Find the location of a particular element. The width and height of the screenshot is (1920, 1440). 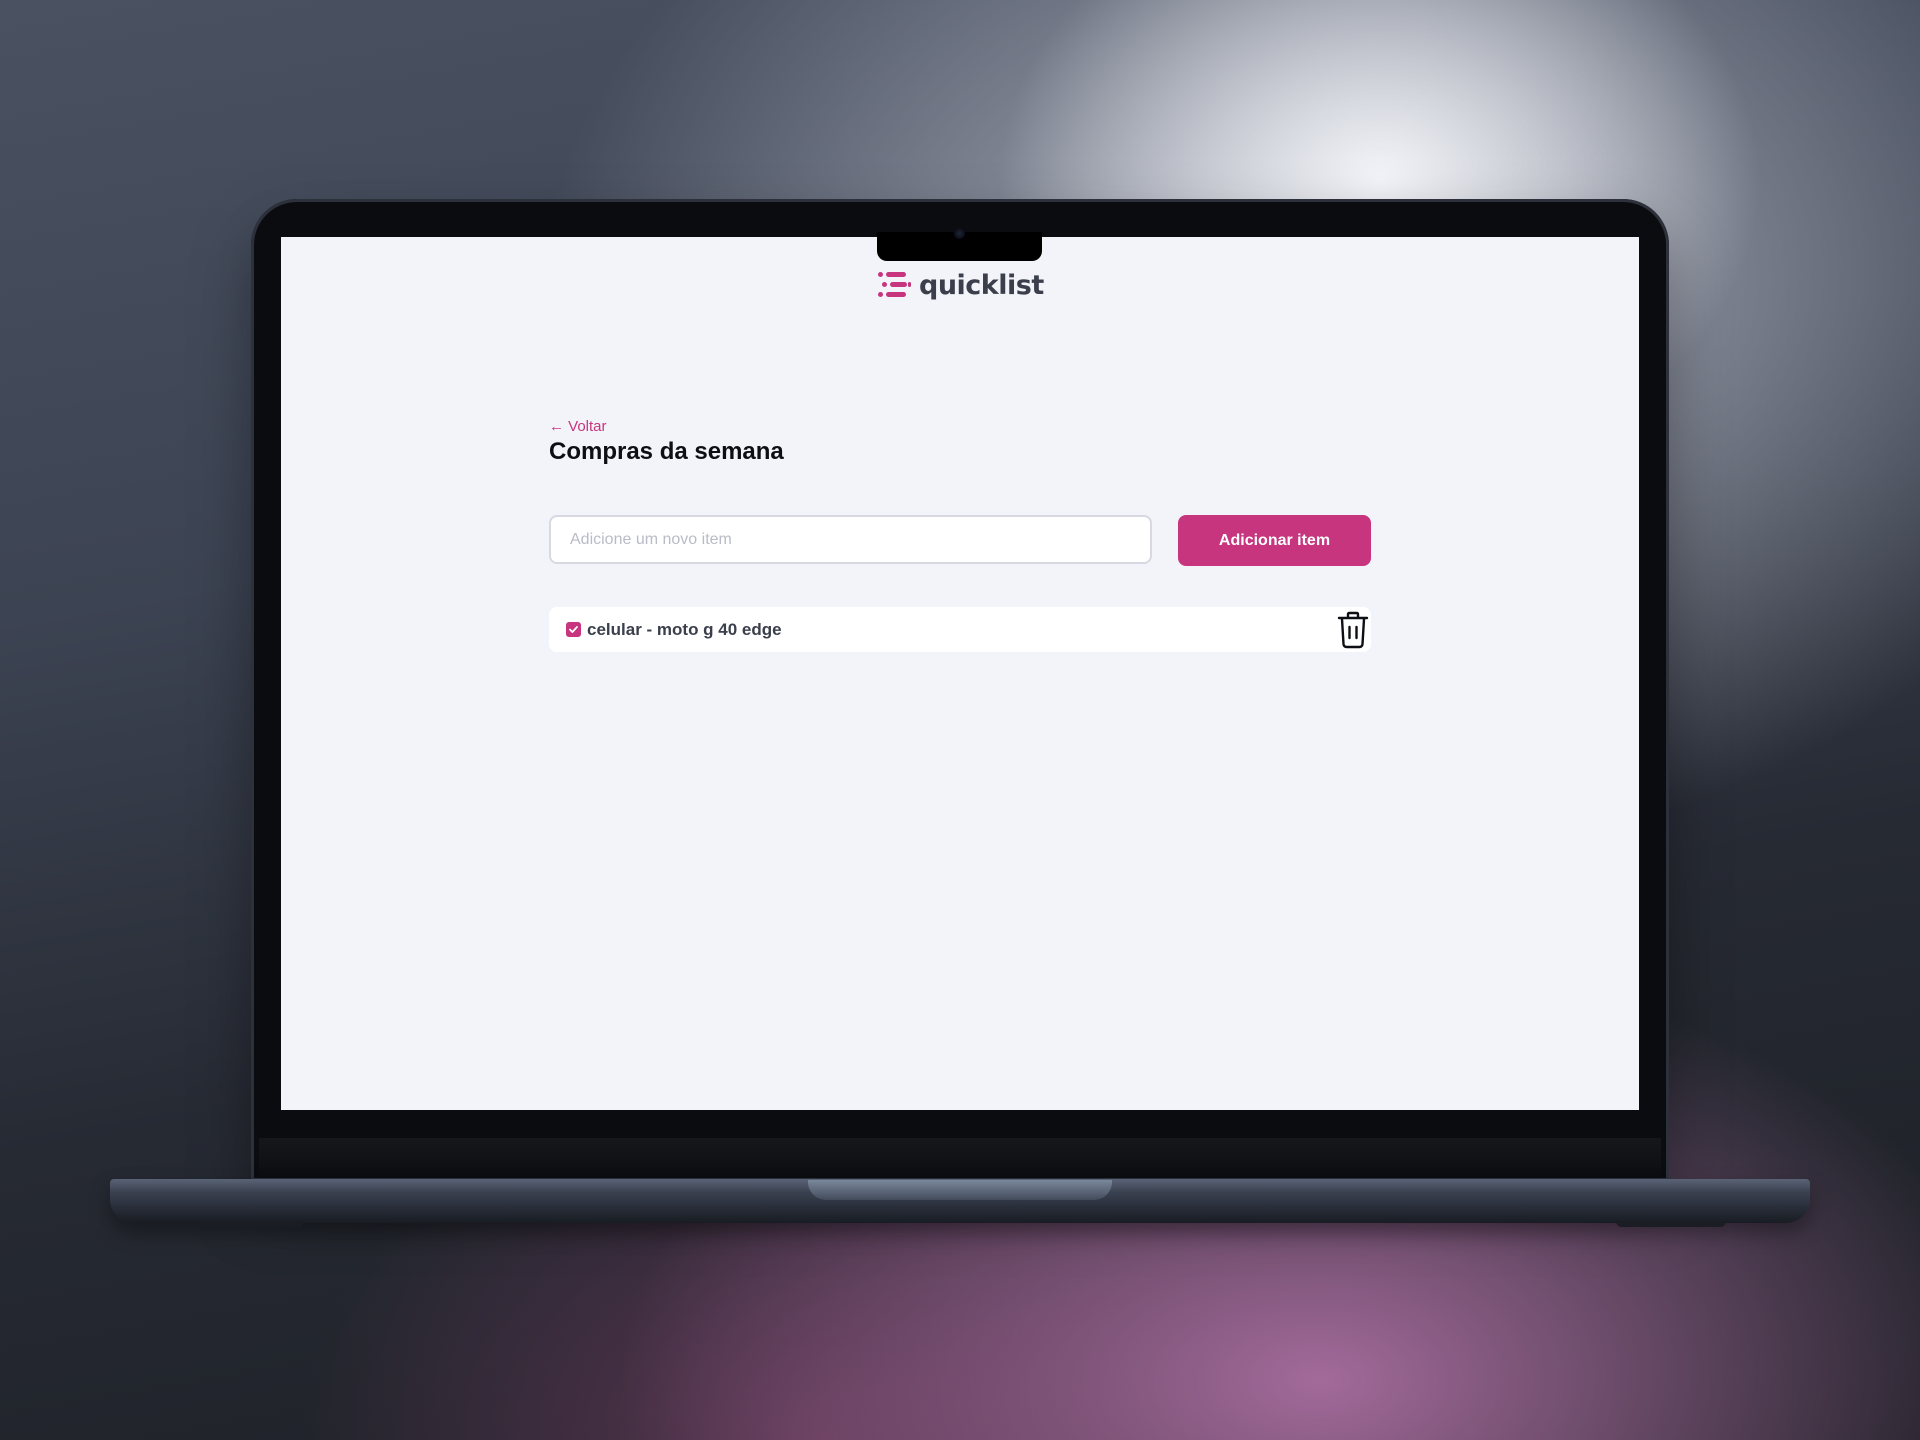

list-logo-icon is located at coordinates (894, 284).